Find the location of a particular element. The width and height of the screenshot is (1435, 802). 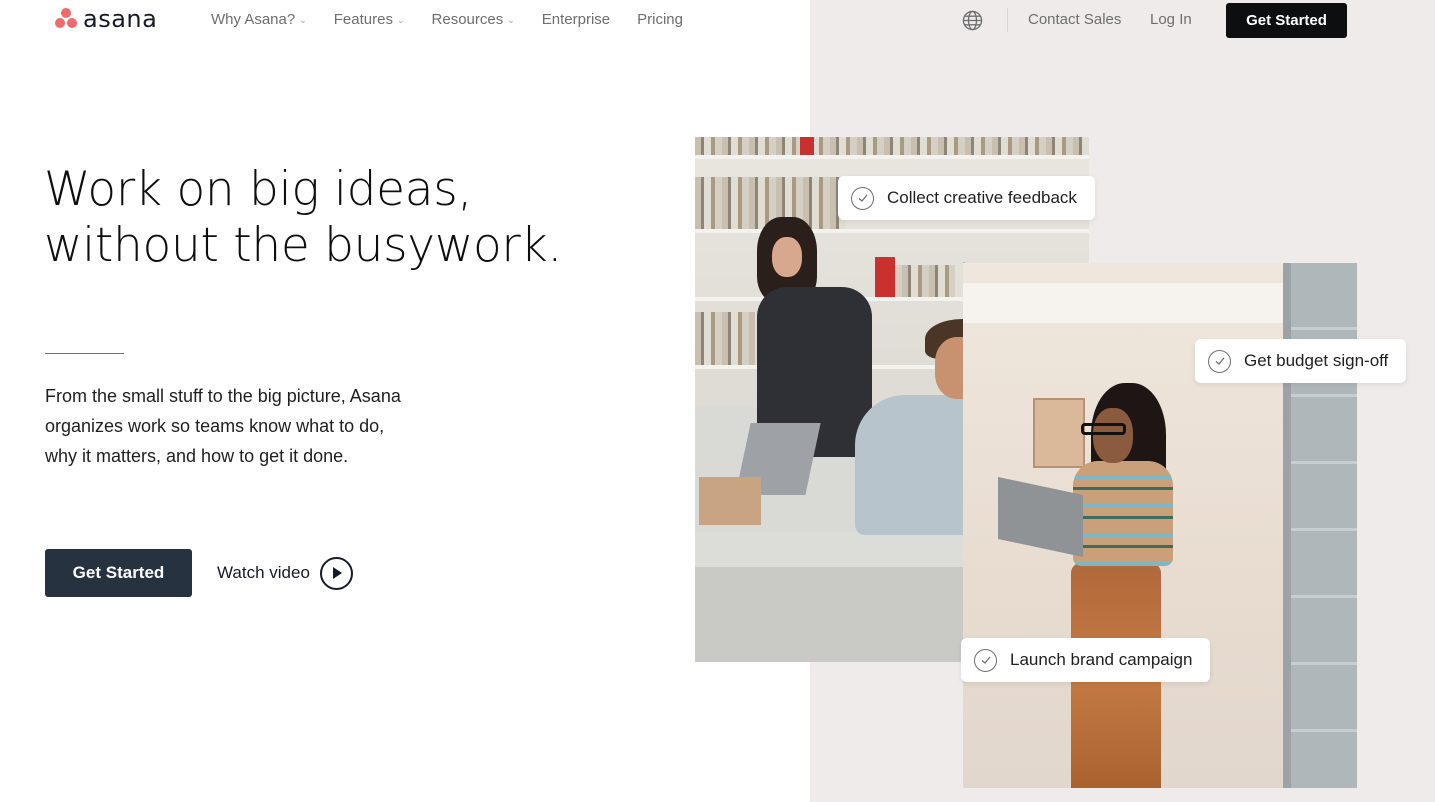

task-label: Launch brand campaign is located at coordinates (1101, 659).